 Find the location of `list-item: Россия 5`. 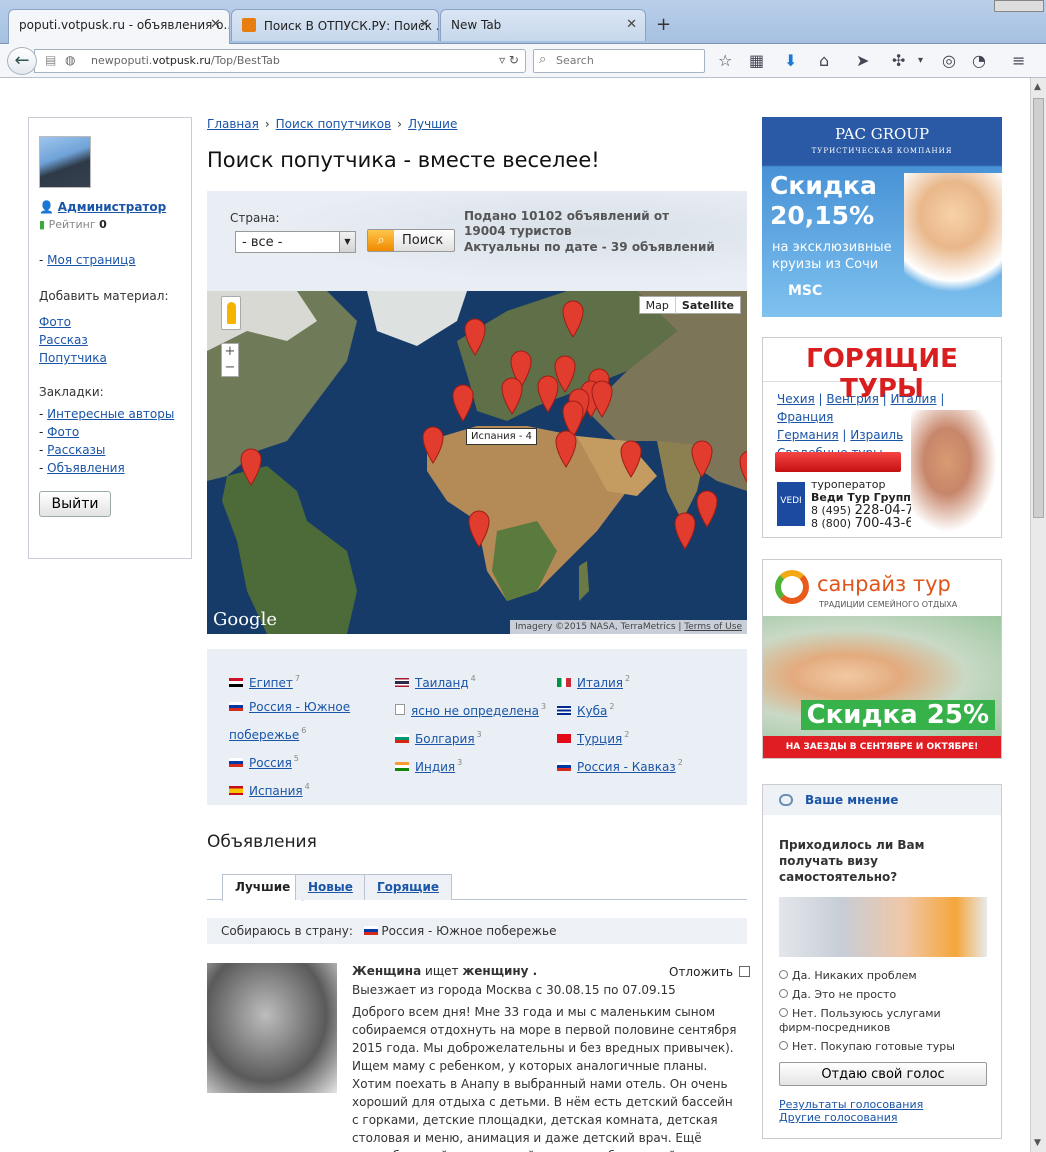

list-item: Россия 5 is located at coordinates (299, 761).